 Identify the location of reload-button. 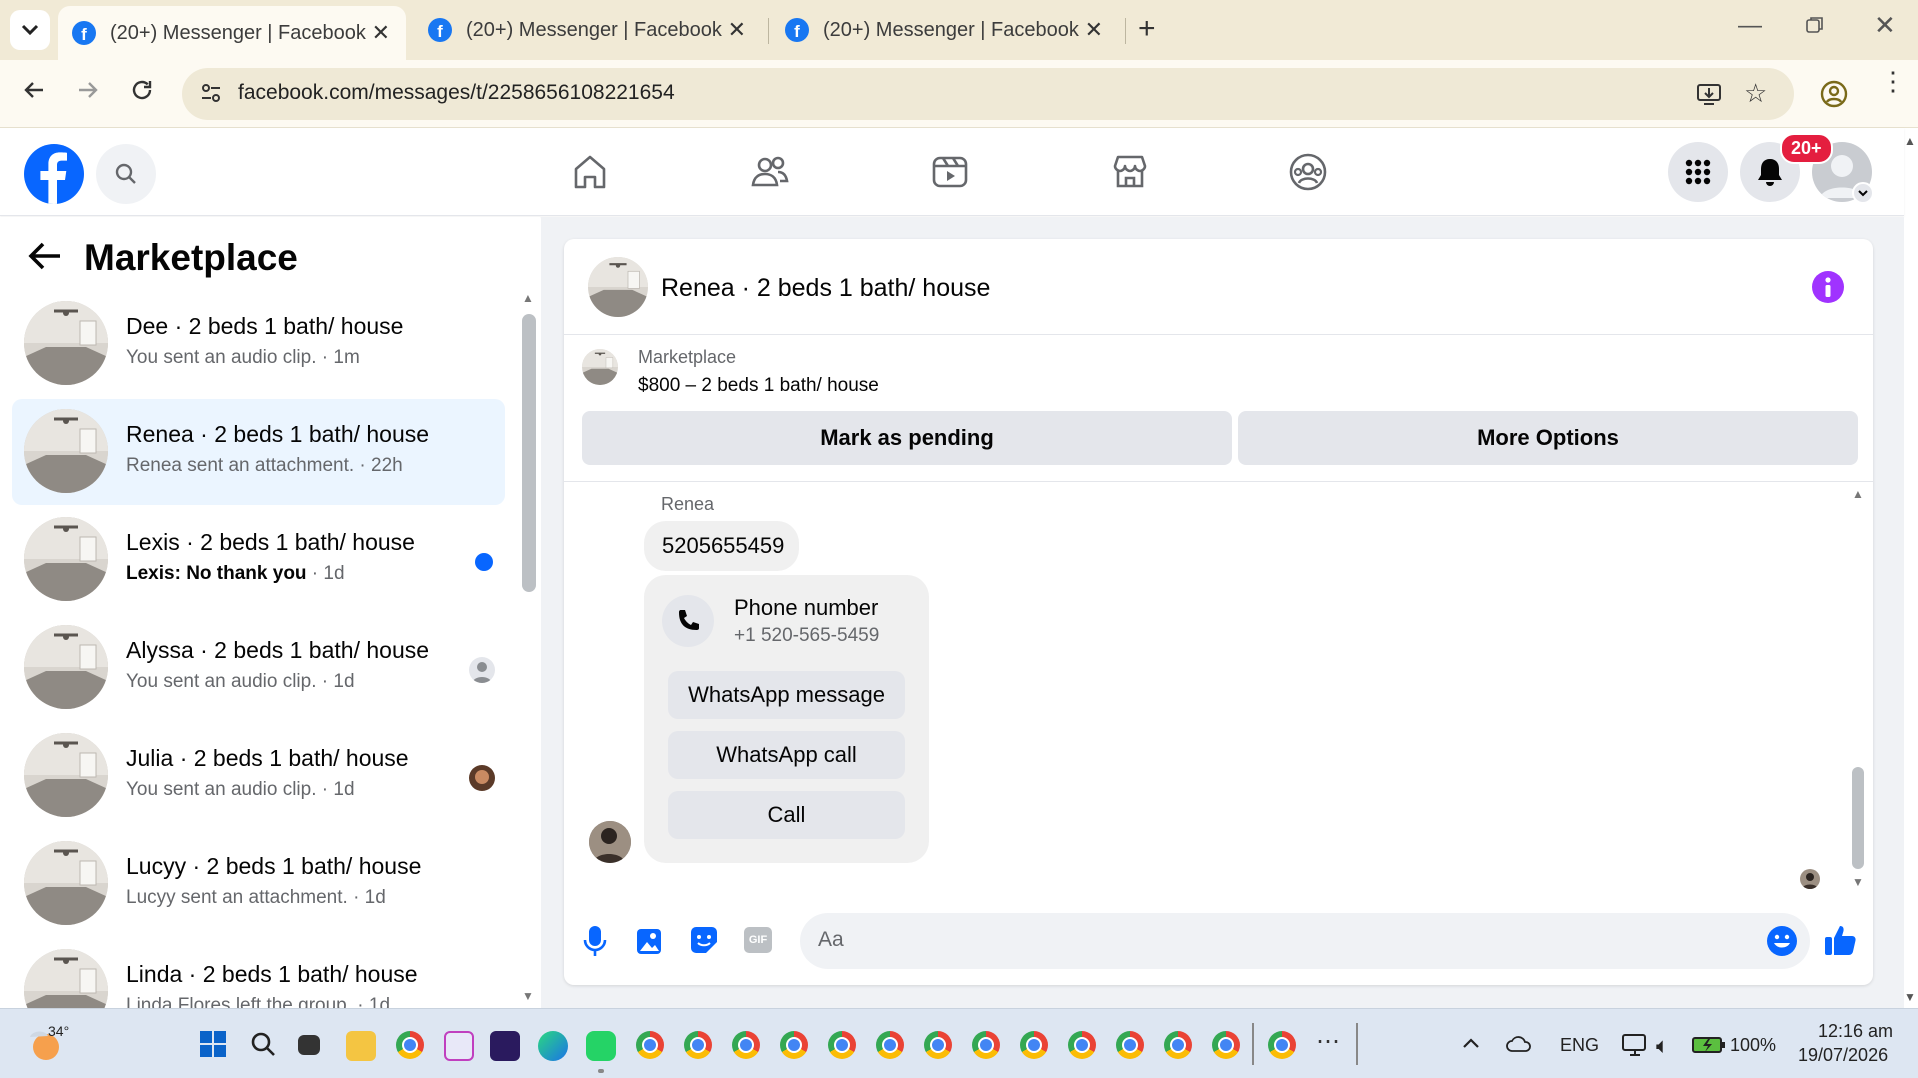
(142, 90).